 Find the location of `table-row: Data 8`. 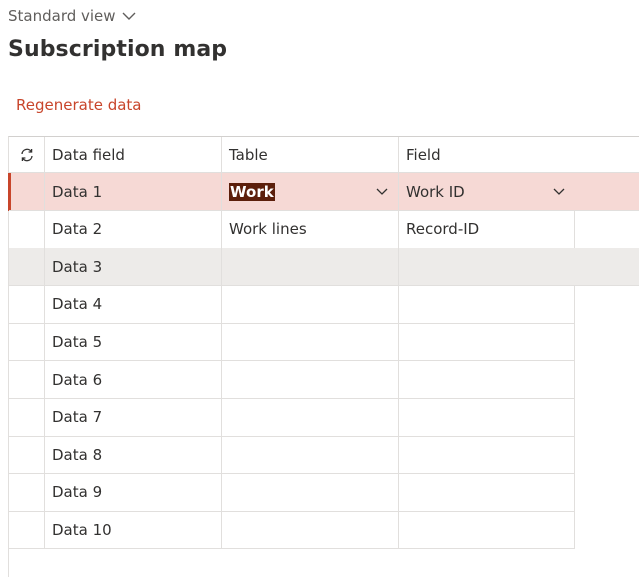

table-row: Data 8 is located at coordinates (324, 455).